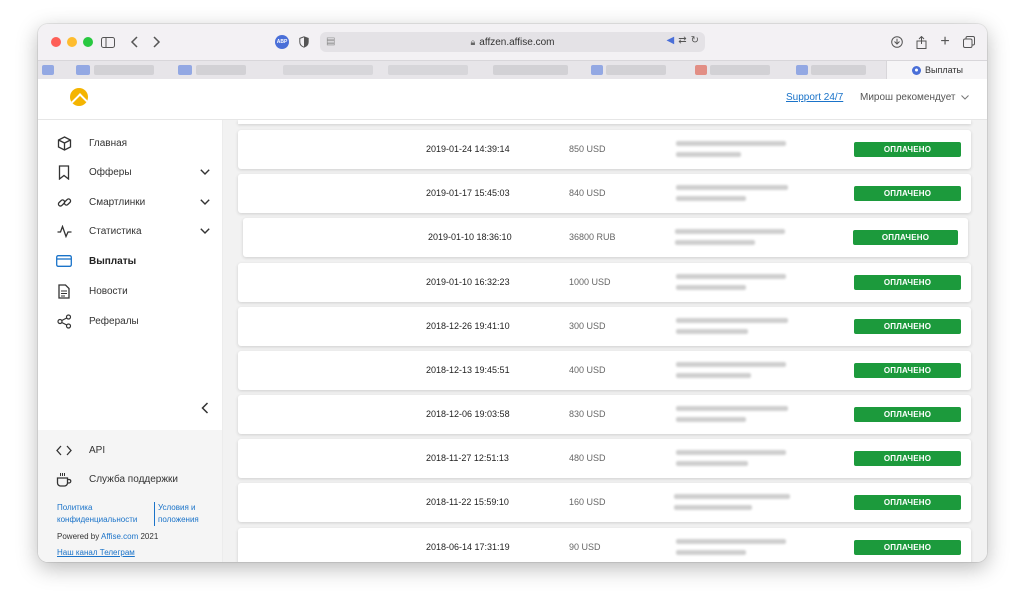  I want to click on new-tab-icon: +, so click(945, 42).